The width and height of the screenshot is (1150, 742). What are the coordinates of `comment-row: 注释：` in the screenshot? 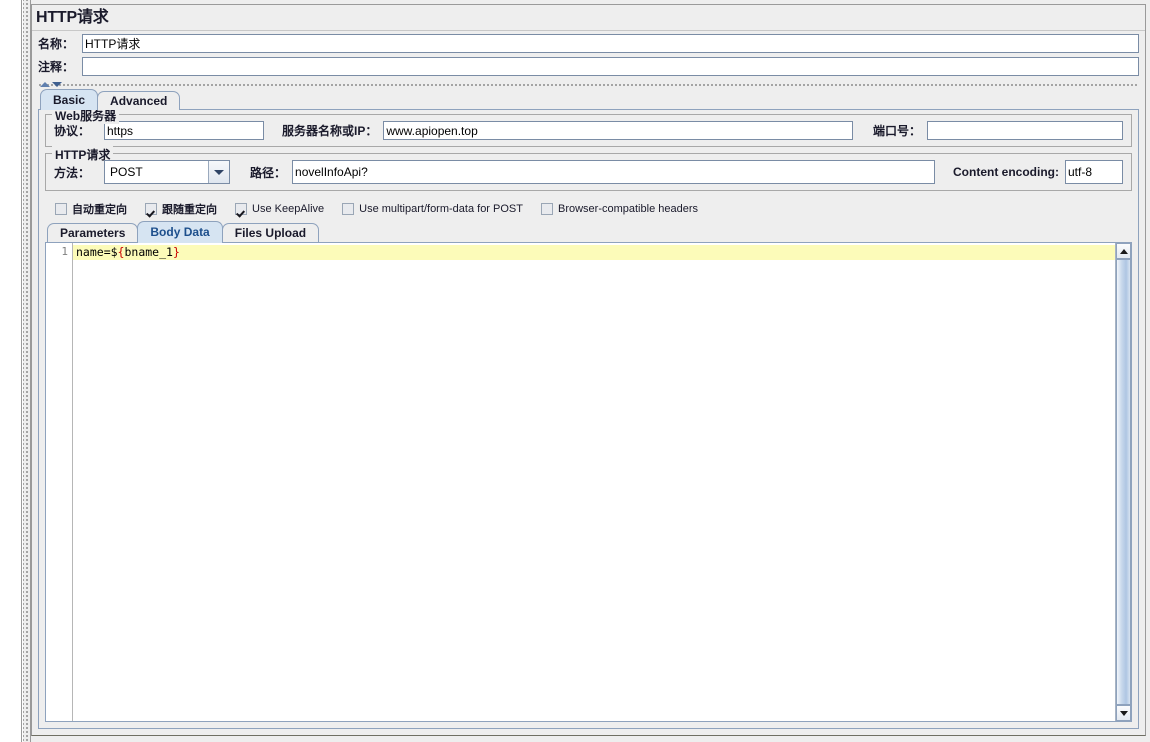 It's located at (588, 66).